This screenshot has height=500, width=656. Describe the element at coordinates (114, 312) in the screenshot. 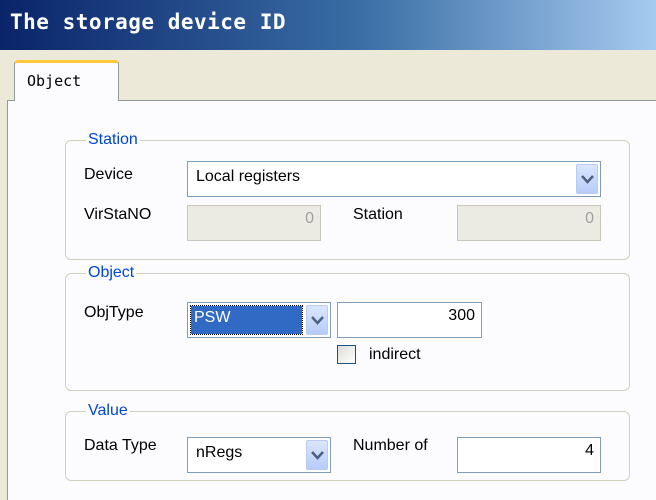

I see `objtype-label: ObjType` at that location.